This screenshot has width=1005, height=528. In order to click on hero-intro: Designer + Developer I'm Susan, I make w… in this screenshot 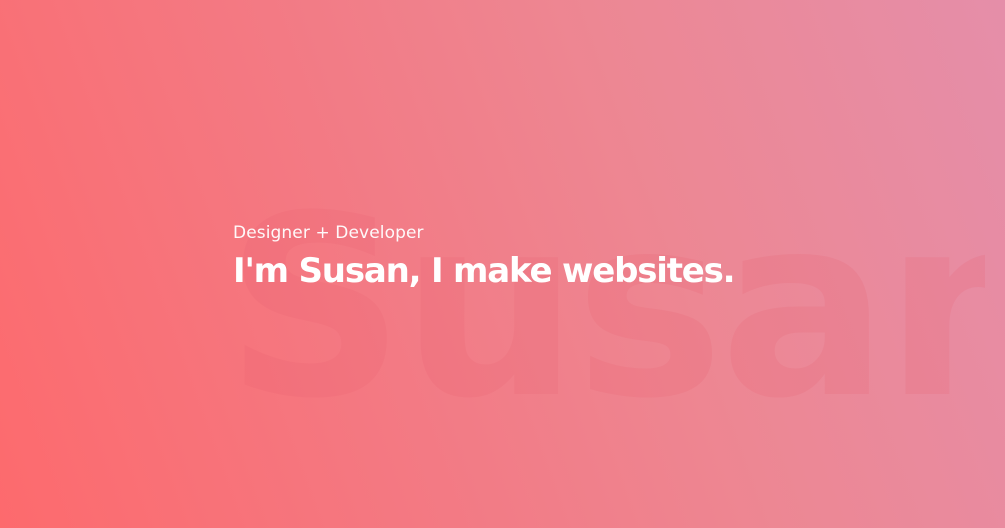, I will do `click(583, 256)`.